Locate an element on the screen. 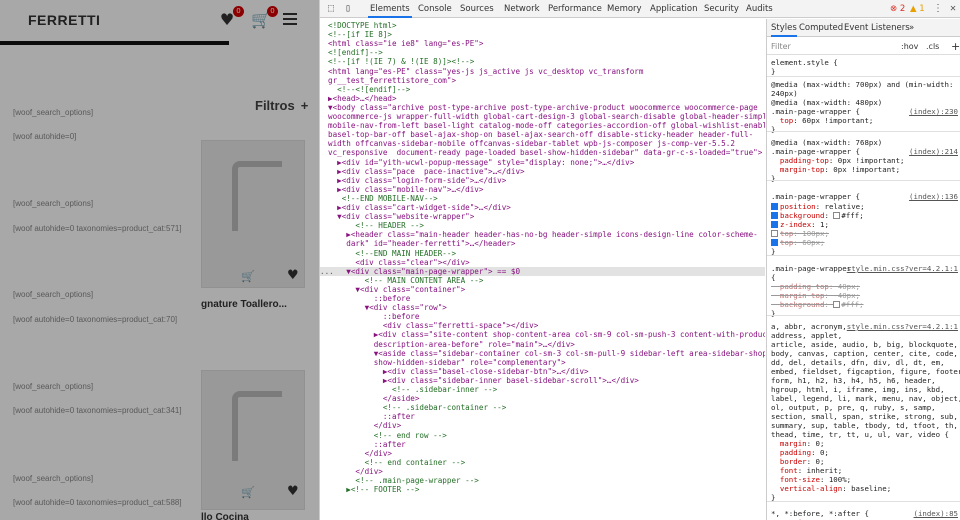  dom-node-line: <div class="clear"></div> is located at coordinates (542, 262).